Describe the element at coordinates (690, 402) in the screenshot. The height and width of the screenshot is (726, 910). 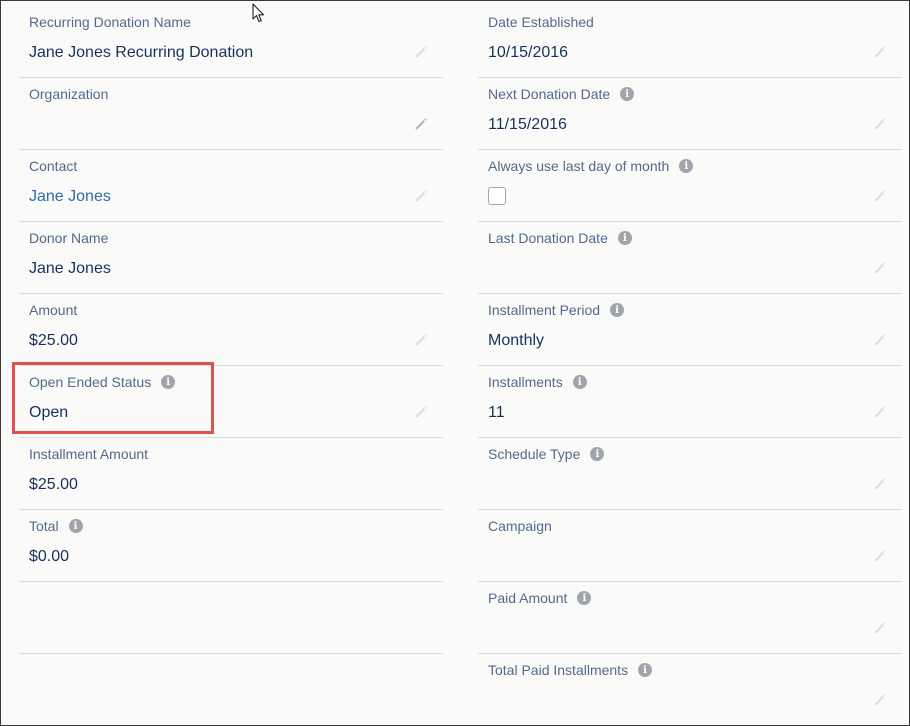
I see `field-installments: Installments i 11` at that location.